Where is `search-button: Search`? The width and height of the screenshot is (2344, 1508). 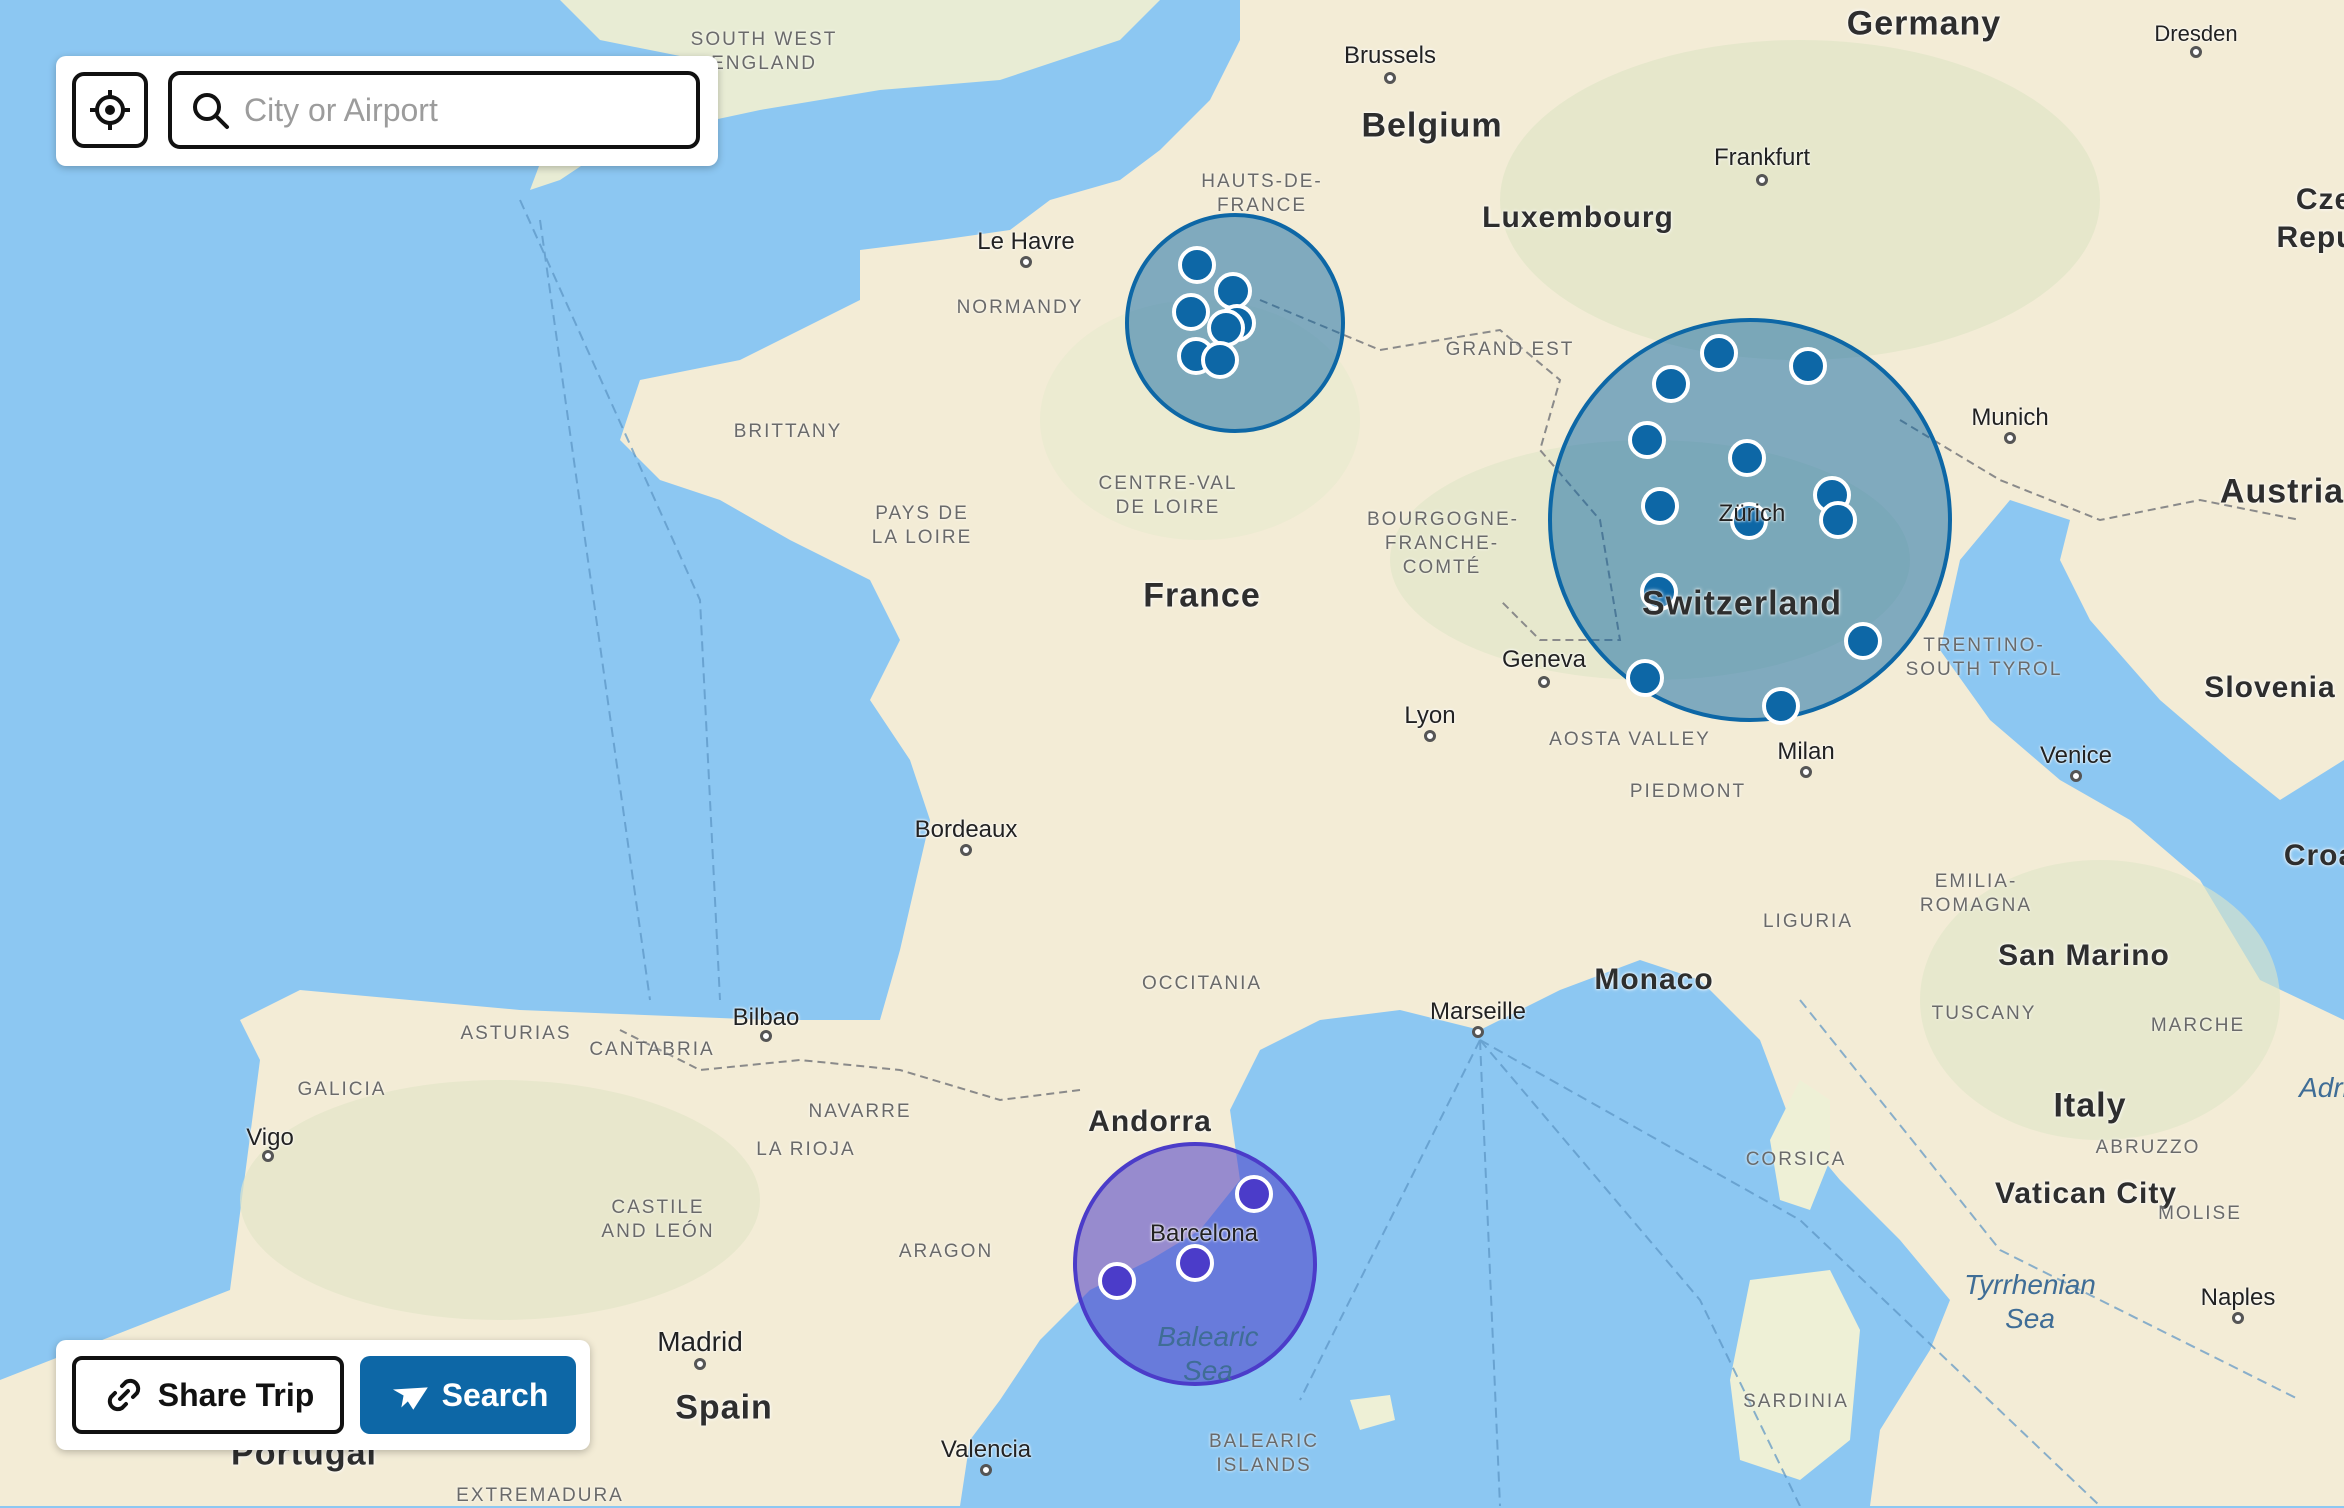
search-button: Search is located at coordinates (468, 1395).